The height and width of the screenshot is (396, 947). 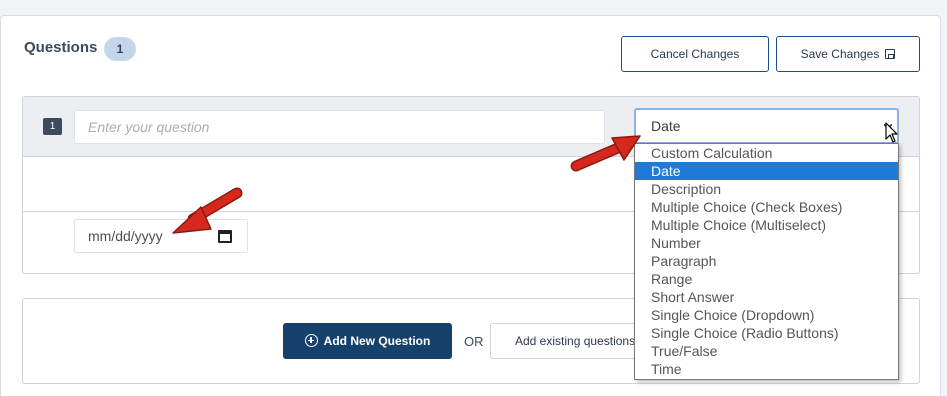 I want to click on date-placeholder: mm/dd/yyyy, so click(x=125, y=236).